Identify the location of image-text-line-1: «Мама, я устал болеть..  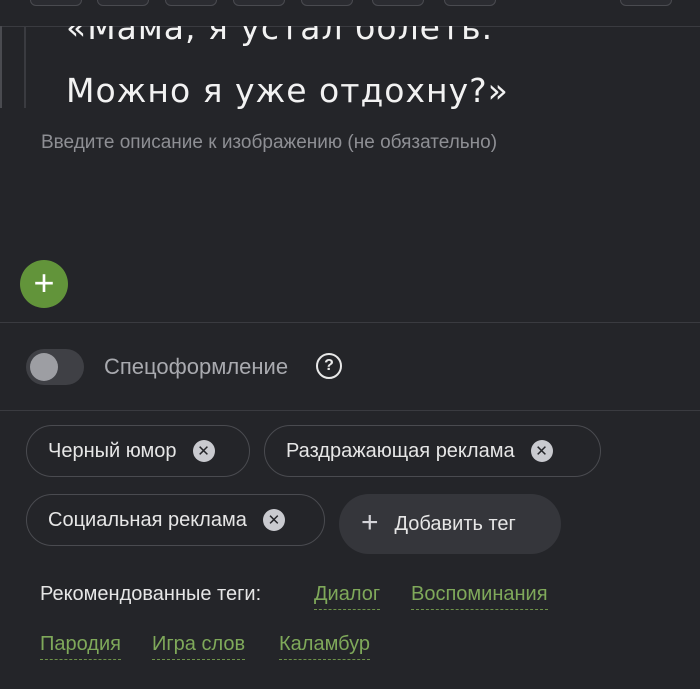
(280, 36).